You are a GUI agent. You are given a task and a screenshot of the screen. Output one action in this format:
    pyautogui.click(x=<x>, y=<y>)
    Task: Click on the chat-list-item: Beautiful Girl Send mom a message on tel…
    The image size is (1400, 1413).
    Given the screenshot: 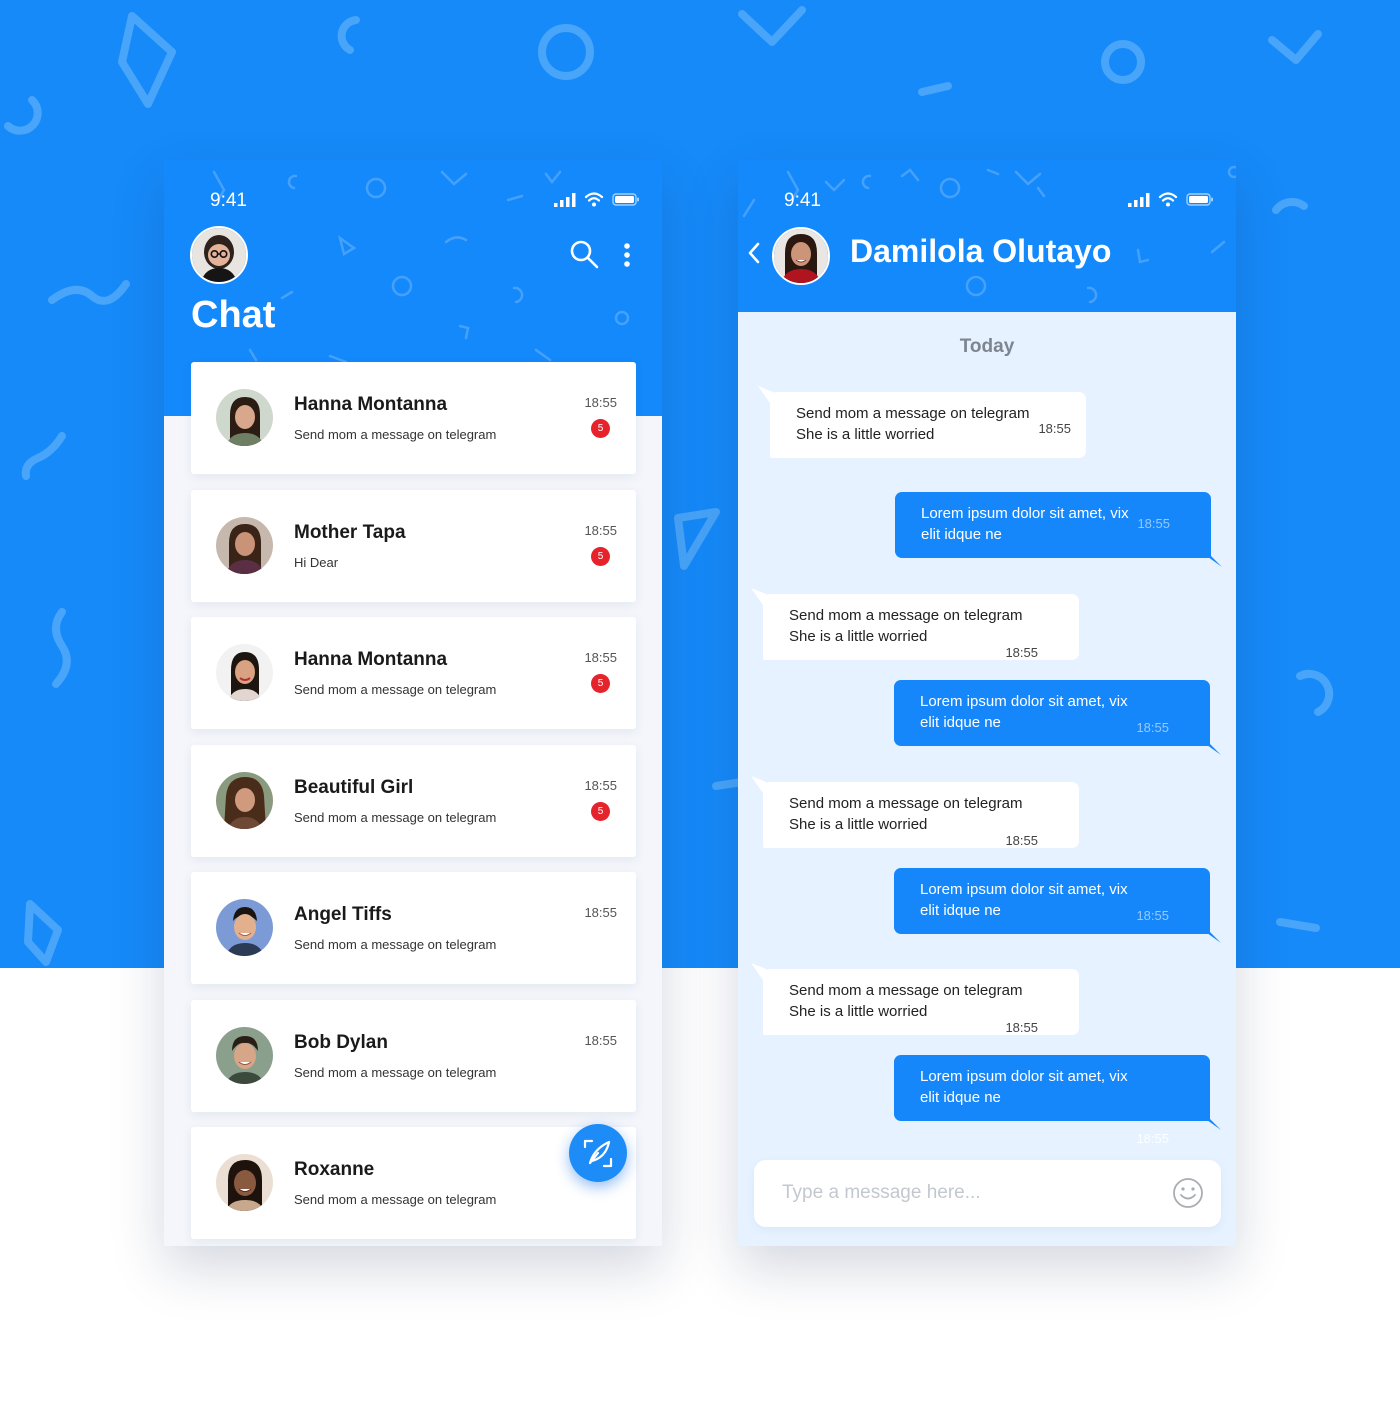 What is the action you would take?
    pyautogui.click(x=413, y=800)
    